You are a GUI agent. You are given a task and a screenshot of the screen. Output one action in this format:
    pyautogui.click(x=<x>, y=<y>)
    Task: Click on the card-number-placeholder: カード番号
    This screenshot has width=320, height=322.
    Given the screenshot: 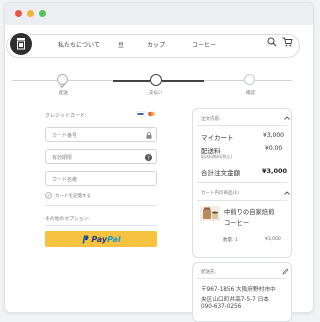 What is the action you would take?
    pyautogui.click(x=65, y=136)
    